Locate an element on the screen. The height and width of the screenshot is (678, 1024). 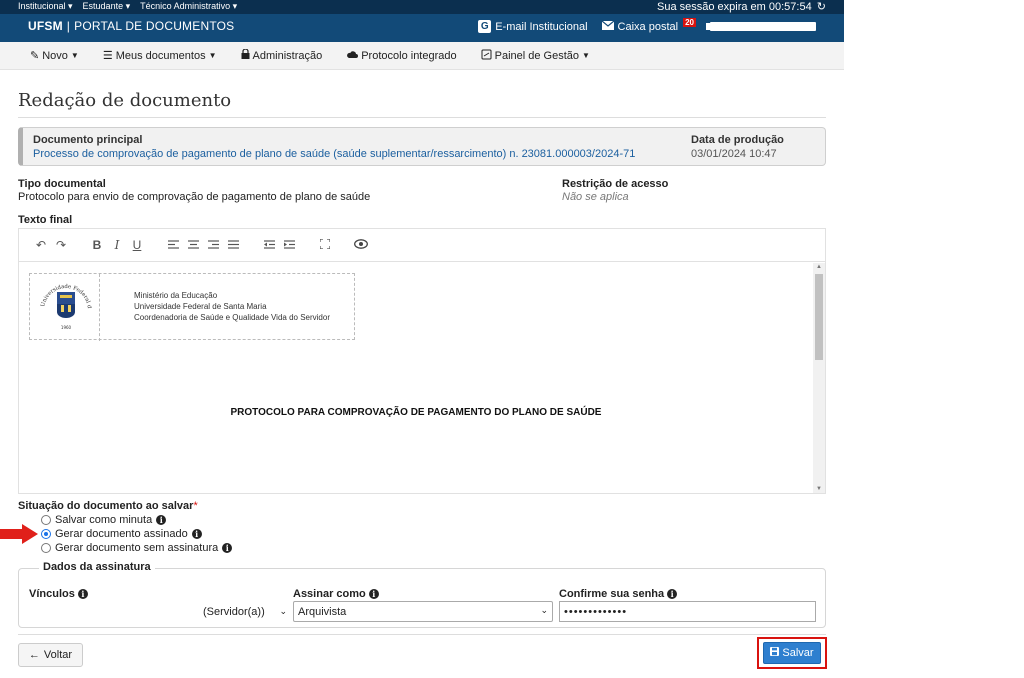
top-menu-institucional: Institucional ▾ is located at coordinates (45, 6).